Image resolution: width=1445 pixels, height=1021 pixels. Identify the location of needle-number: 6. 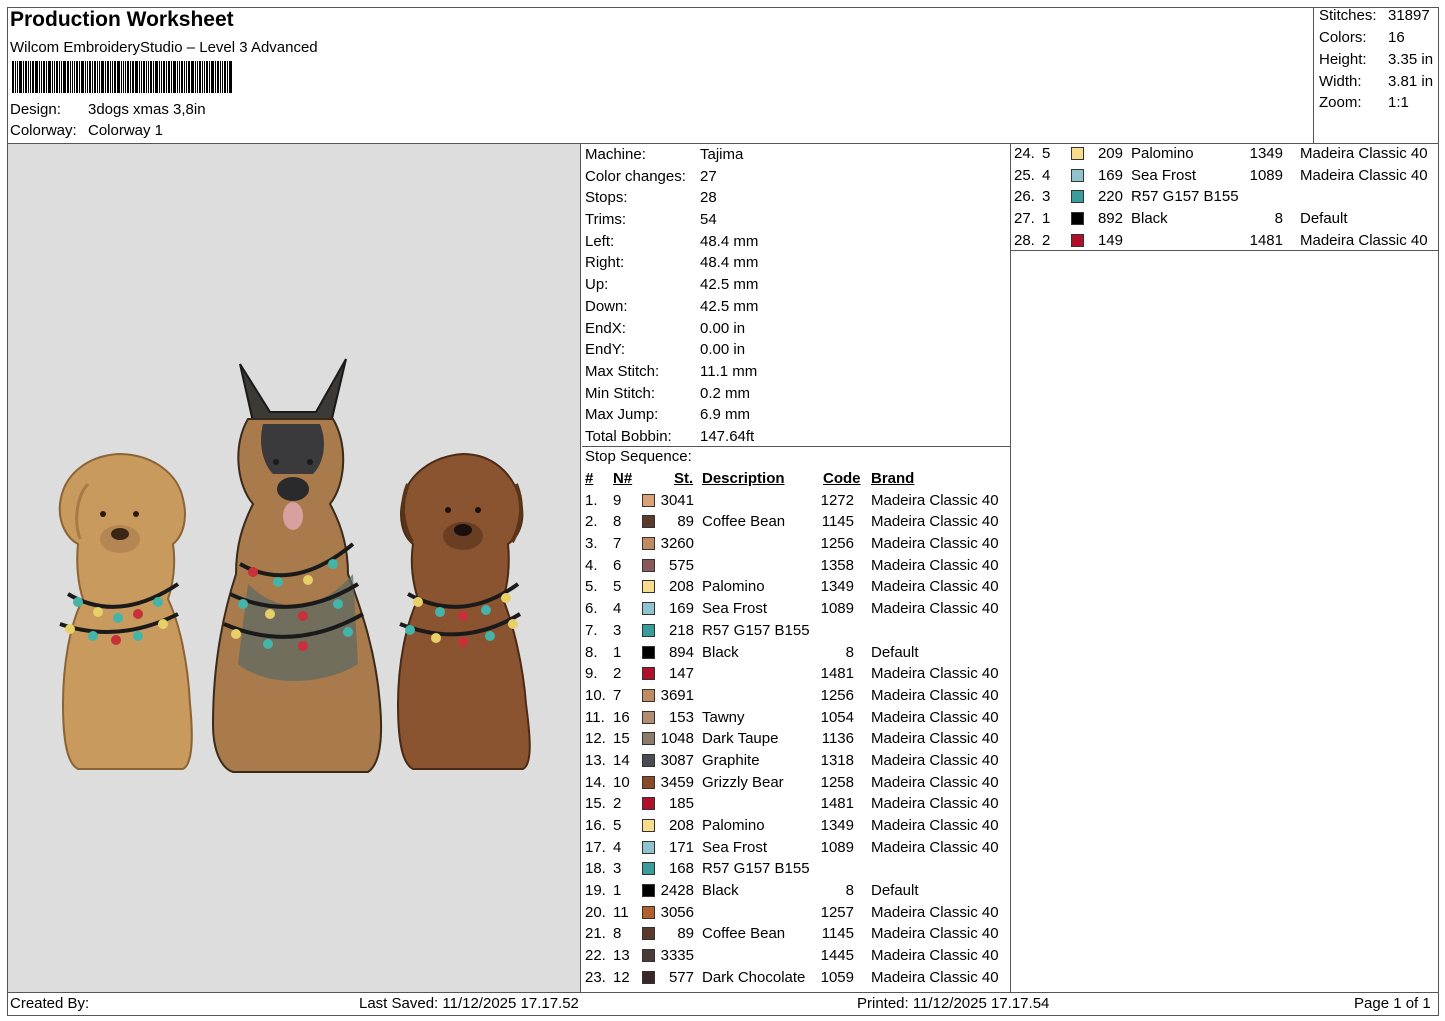
(617, 565).